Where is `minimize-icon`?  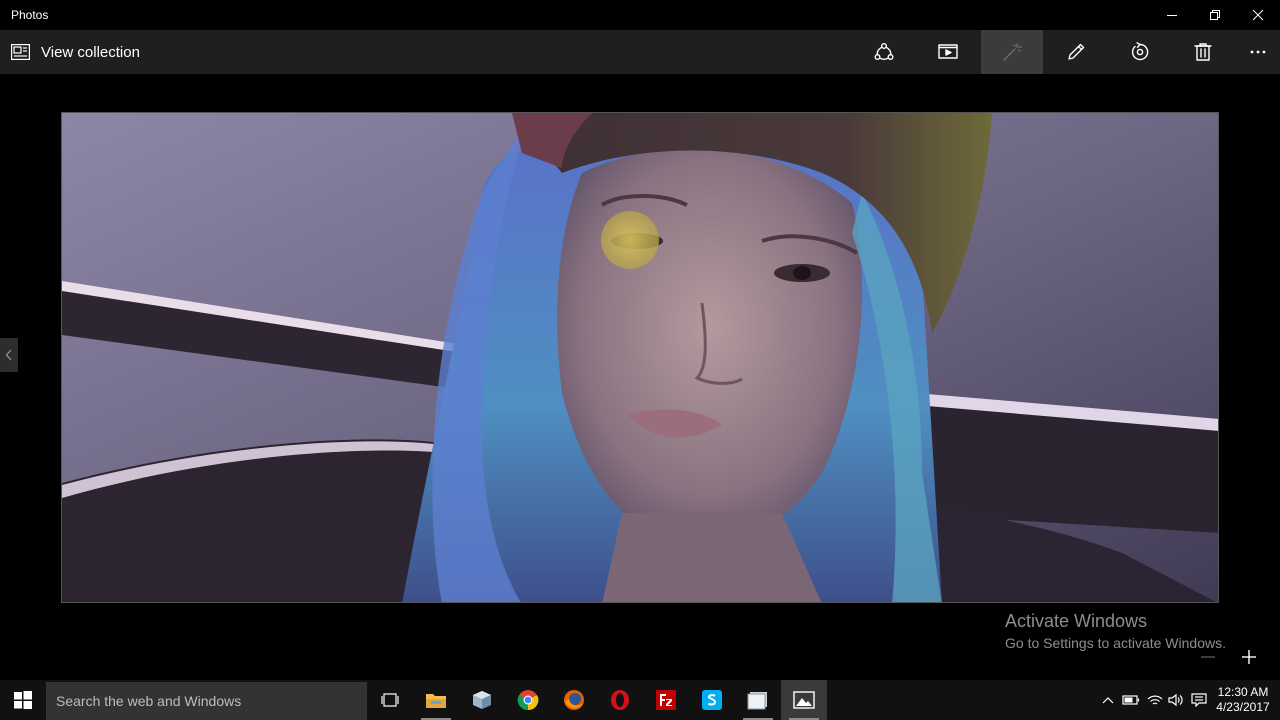
minimize-icon is located at coordinates (1172, 15).